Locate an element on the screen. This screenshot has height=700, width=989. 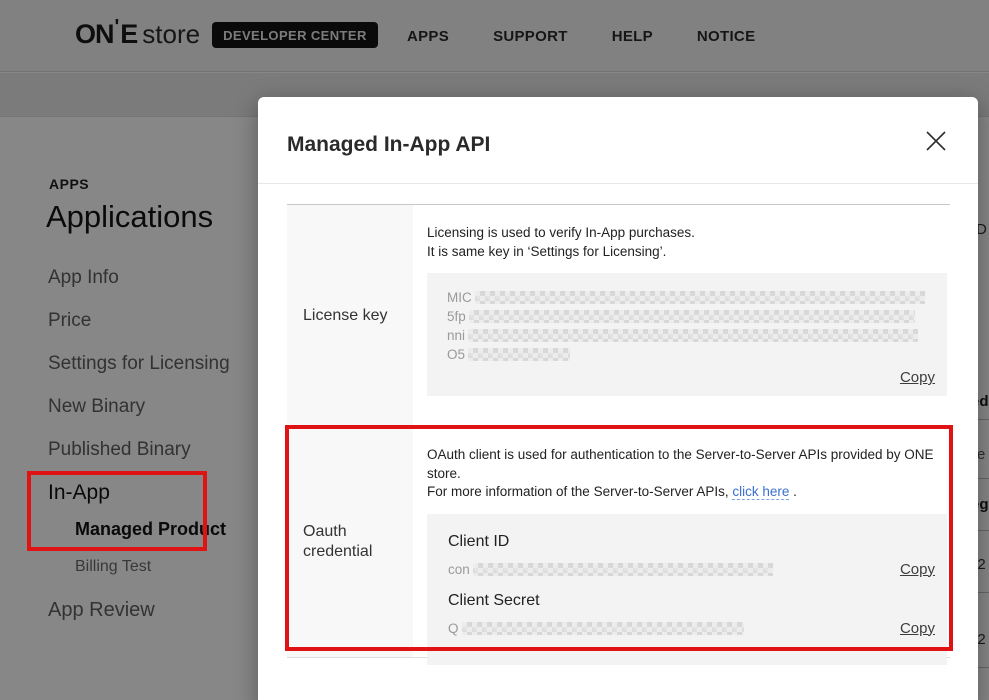
close-icon is located at coordinates (936, 141).